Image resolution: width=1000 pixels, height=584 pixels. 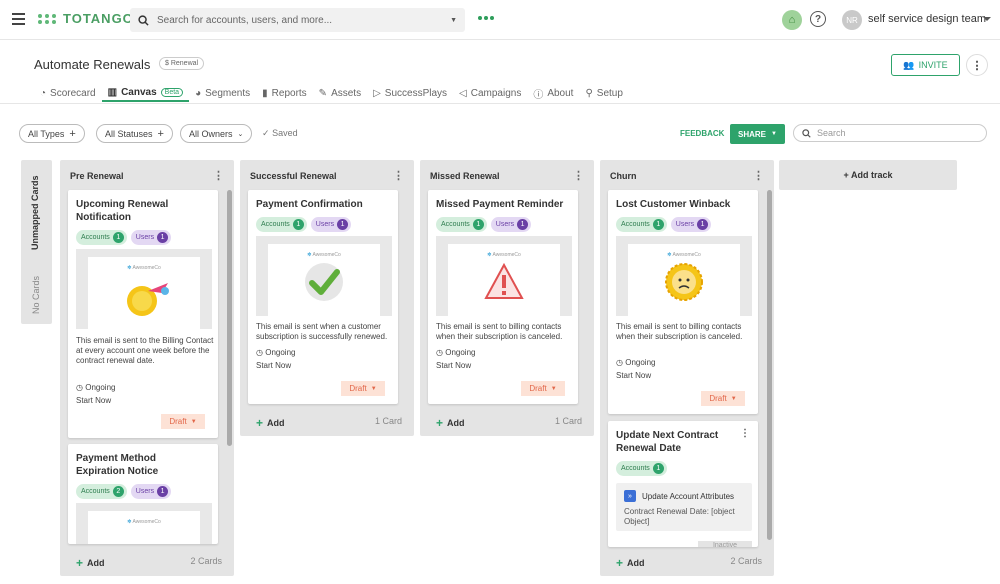 What do you see at coordinates (745, 433) in the screenshot?
I see `card-menu-icon: ⋮` at bounding box center [745, 433].